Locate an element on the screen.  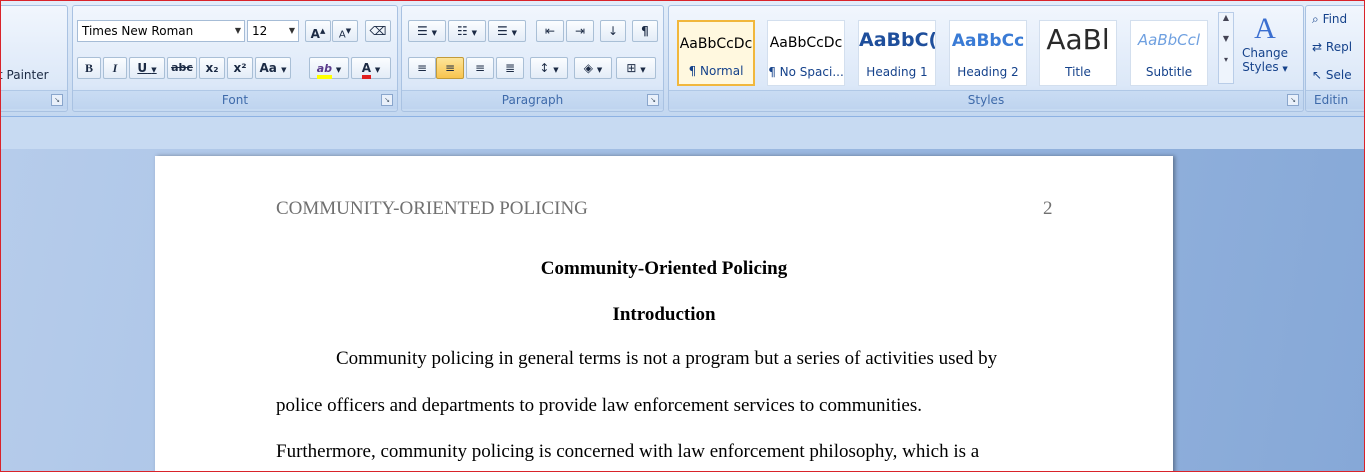
styles-group-label: Styles is located at coordinates (986, 99).